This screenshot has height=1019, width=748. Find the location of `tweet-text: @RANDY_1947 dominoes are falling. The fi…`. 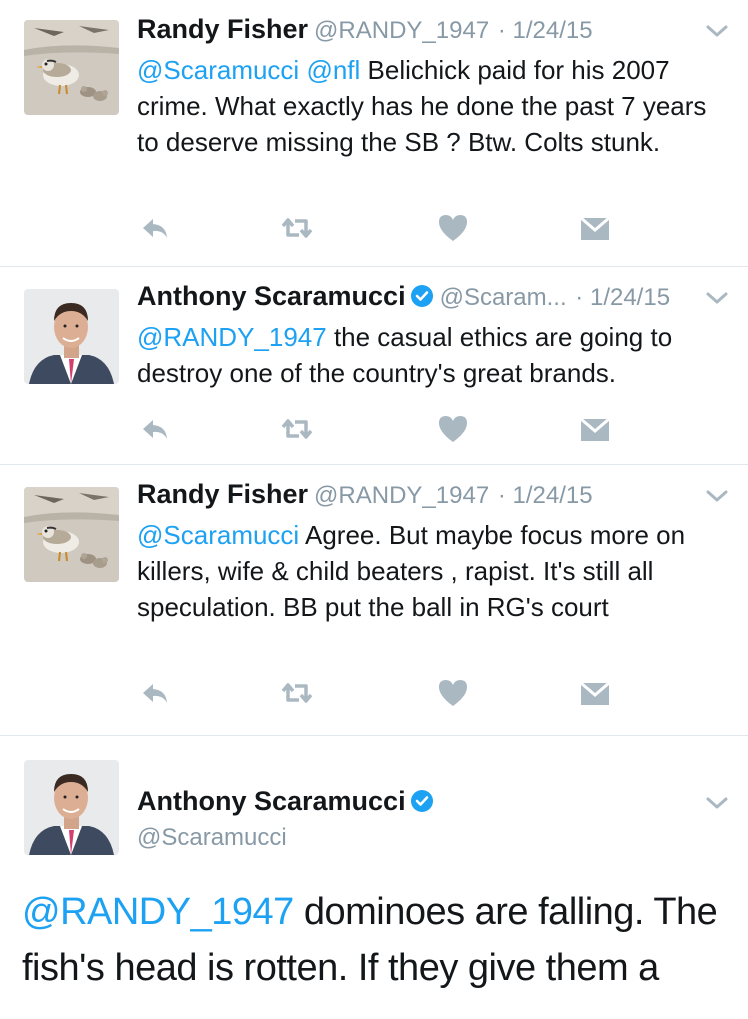

tweet-text: @RANDY_1947 dominoes are falling. The fi… is located at coordinates (376, 940).